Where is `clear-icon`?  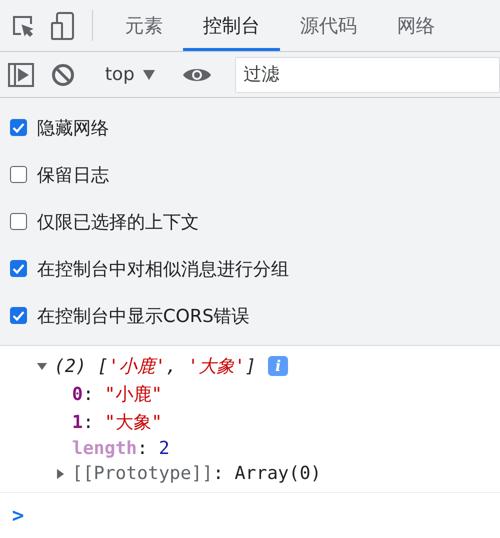
clear-icon is located at coordinates (63, 74).